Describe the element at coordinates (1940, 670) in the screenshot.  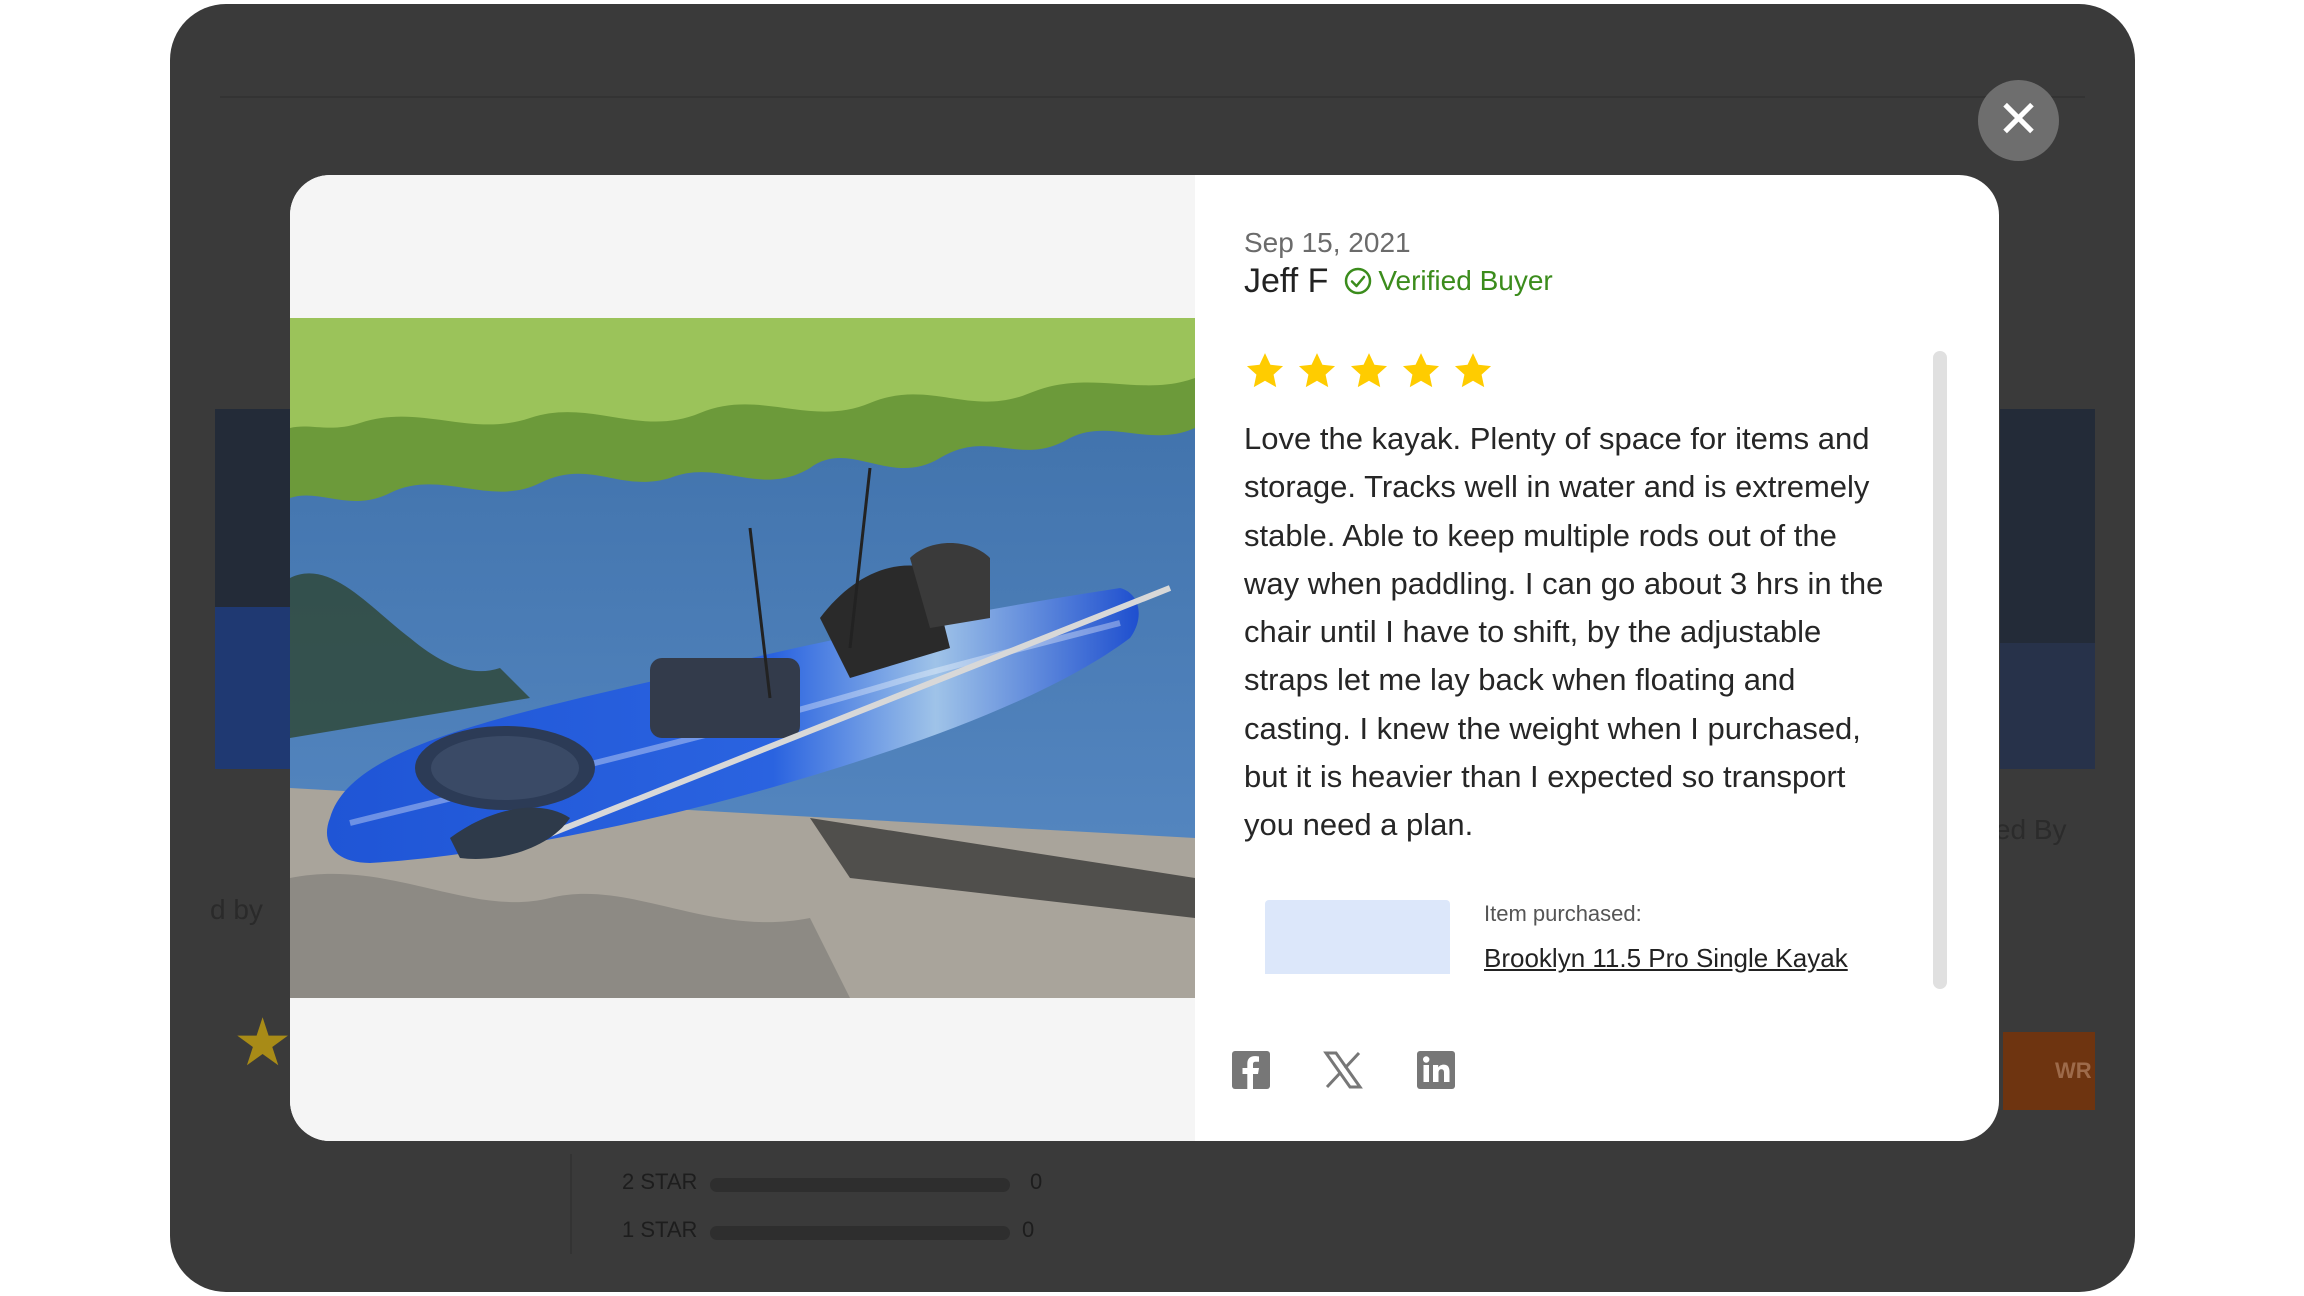
I see `review-scrollbar` at that location.